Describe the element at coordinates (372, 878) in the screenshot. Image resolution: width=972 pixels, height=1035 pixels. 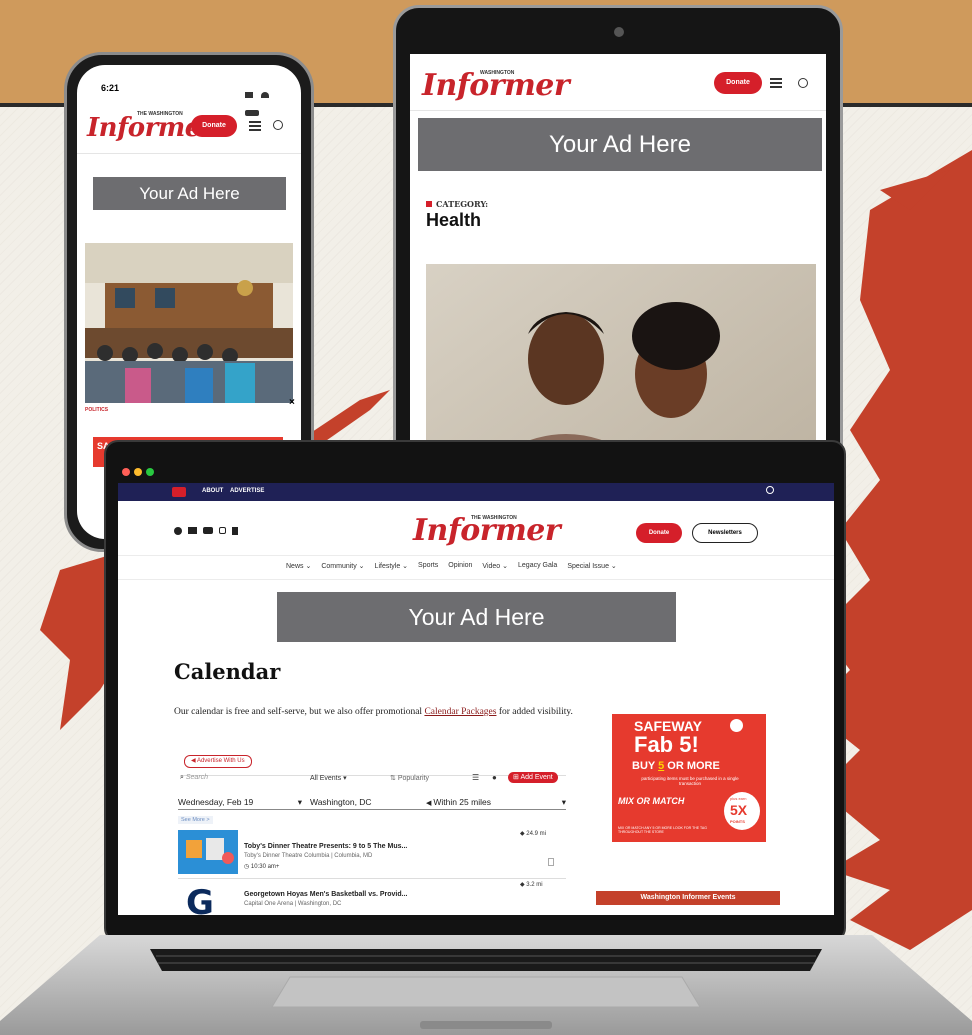
I see `event-divider` at that location.